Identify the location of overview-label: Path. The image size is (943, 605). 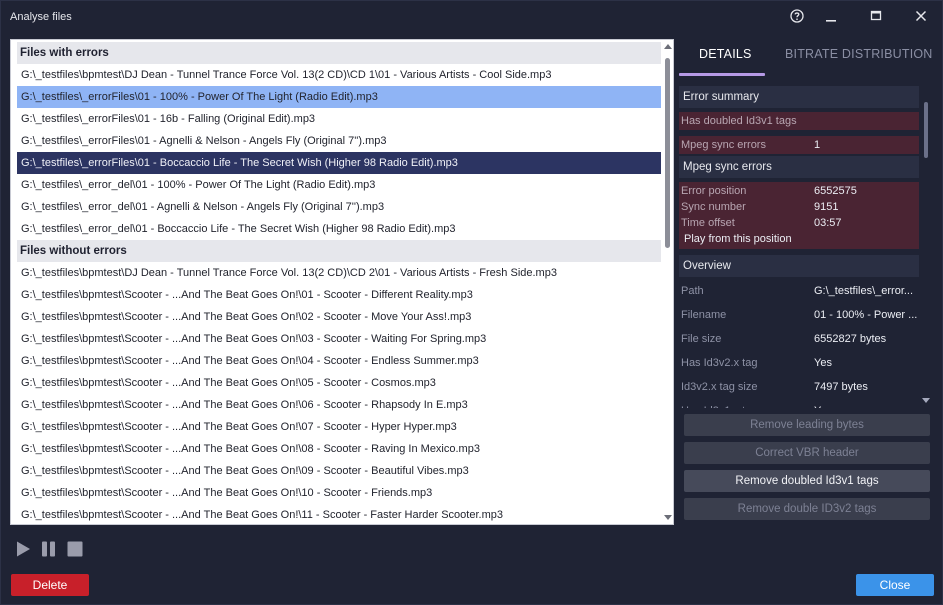
(692, 291).